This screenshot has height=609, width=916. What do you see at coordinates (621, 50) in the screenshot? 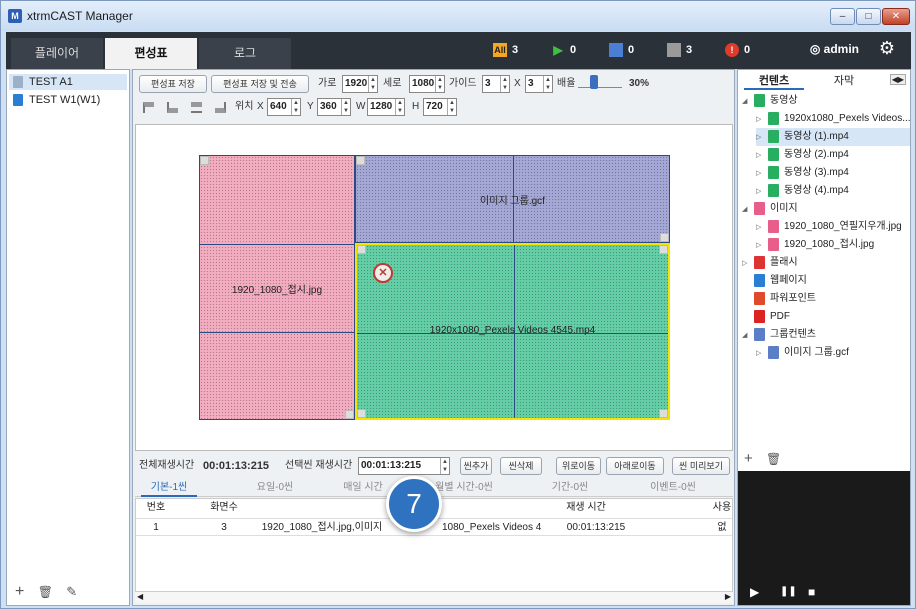
I see `status-stopped: 0` at bounding box center [621, 50].